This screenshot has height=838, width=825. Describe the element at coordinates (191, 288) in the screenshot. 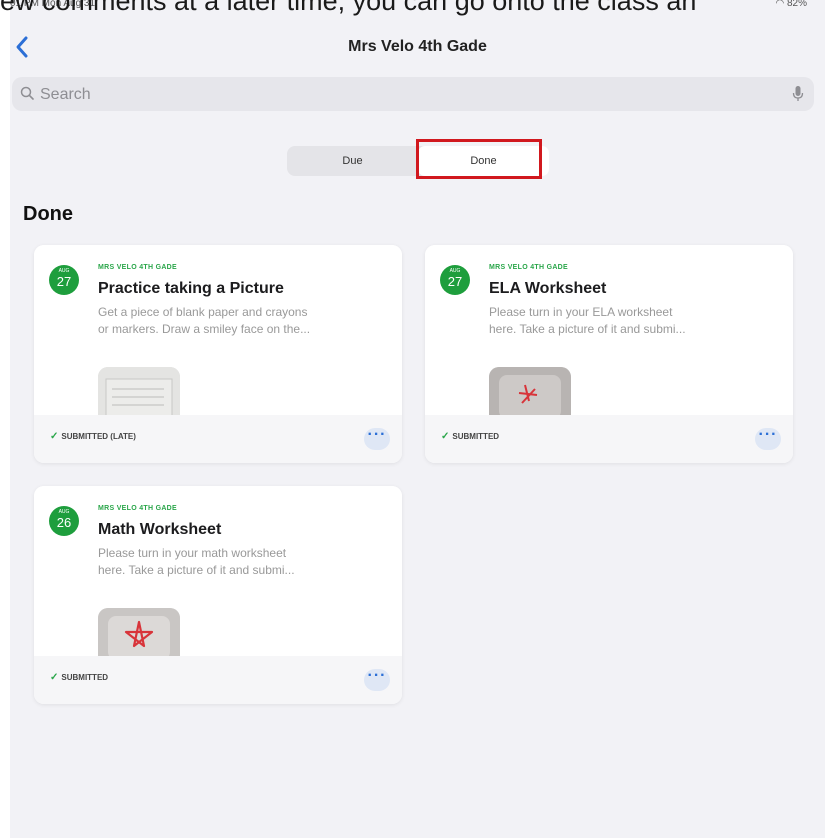

I see `assignment-title: Practice taking a Picture` at that location.